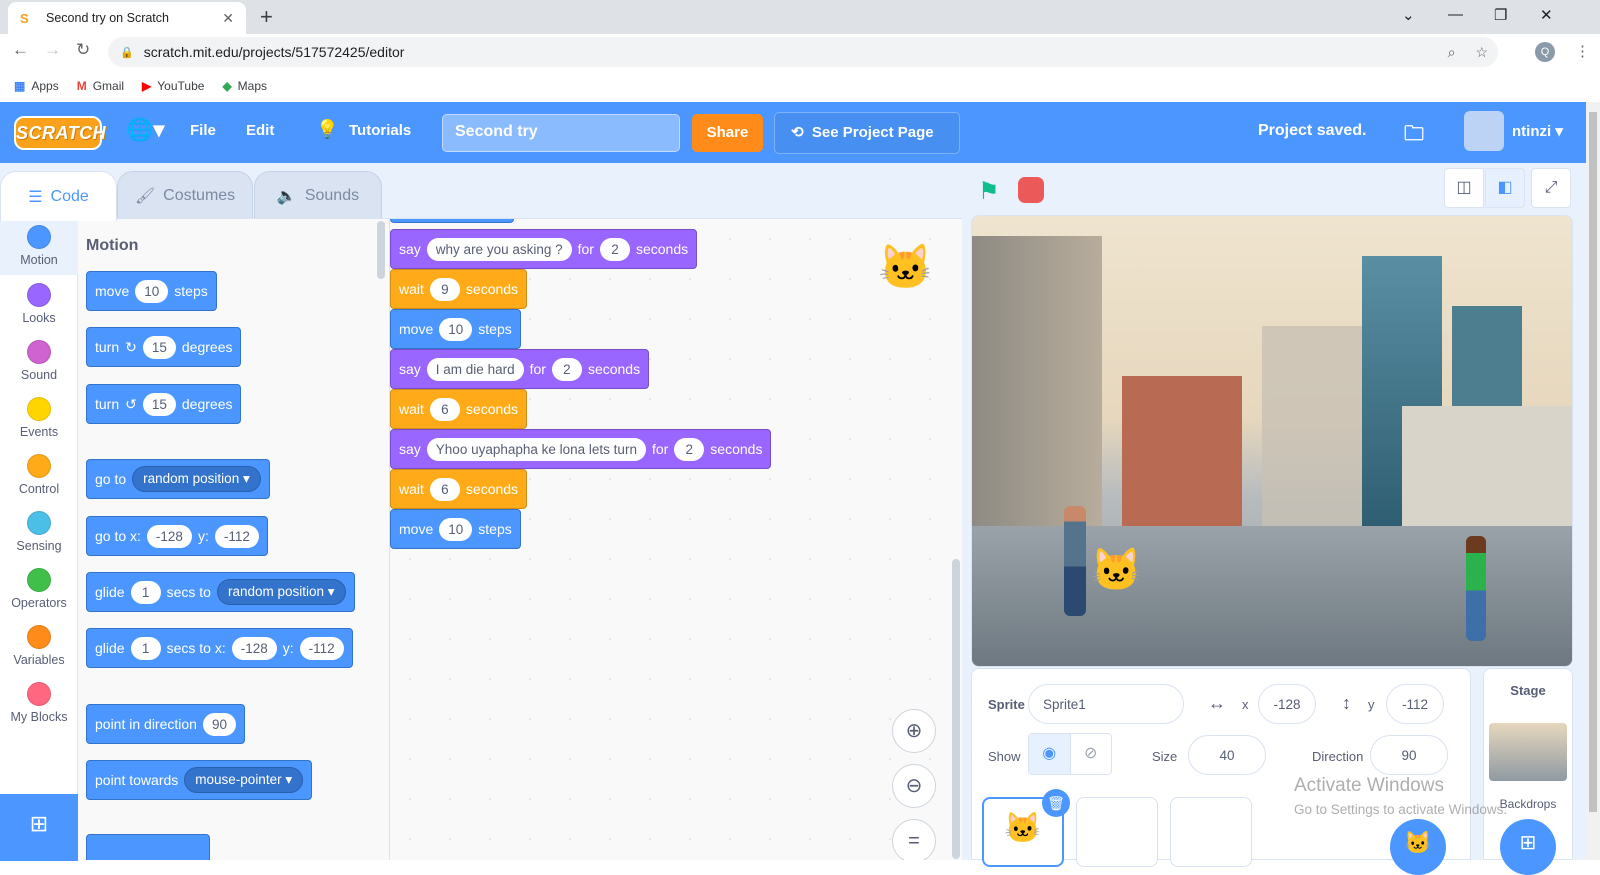 The height and width of the screenshot is (875, 1600). I want to click on workspace-scrollbar, so click(956, 709).